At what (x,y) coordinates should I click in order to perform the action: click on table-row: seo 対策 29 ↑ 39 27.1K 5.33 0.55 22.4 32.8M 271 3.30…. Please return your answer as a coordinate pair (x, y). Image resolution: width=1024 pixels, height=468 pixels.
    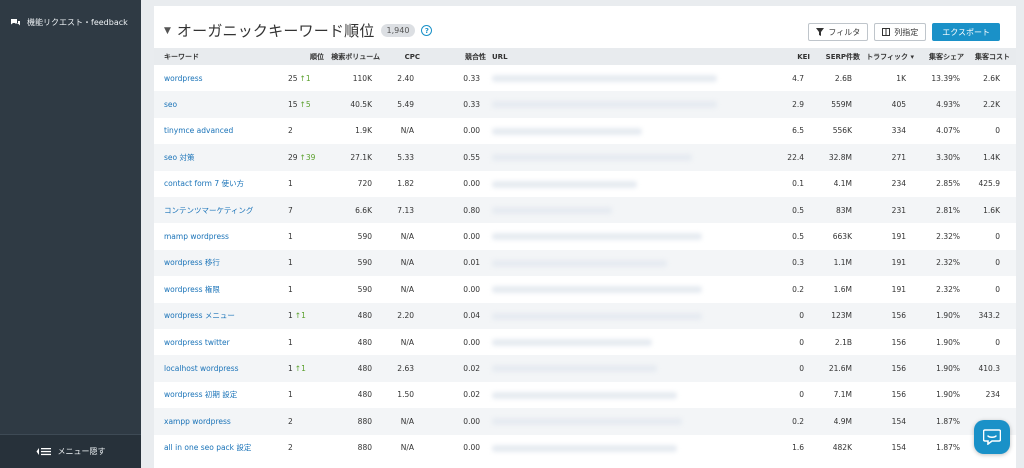
    Looking at the image, I should click on (585, 157).